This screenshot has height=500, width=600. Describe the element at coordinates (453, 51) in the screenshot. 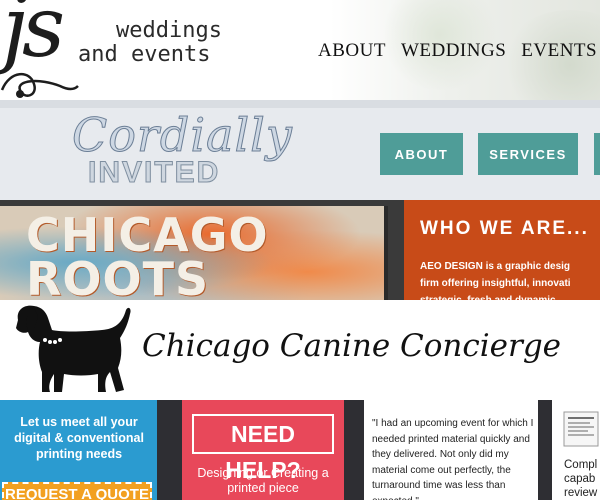

I see `nav-weddings: WEDDINGS` at that location.